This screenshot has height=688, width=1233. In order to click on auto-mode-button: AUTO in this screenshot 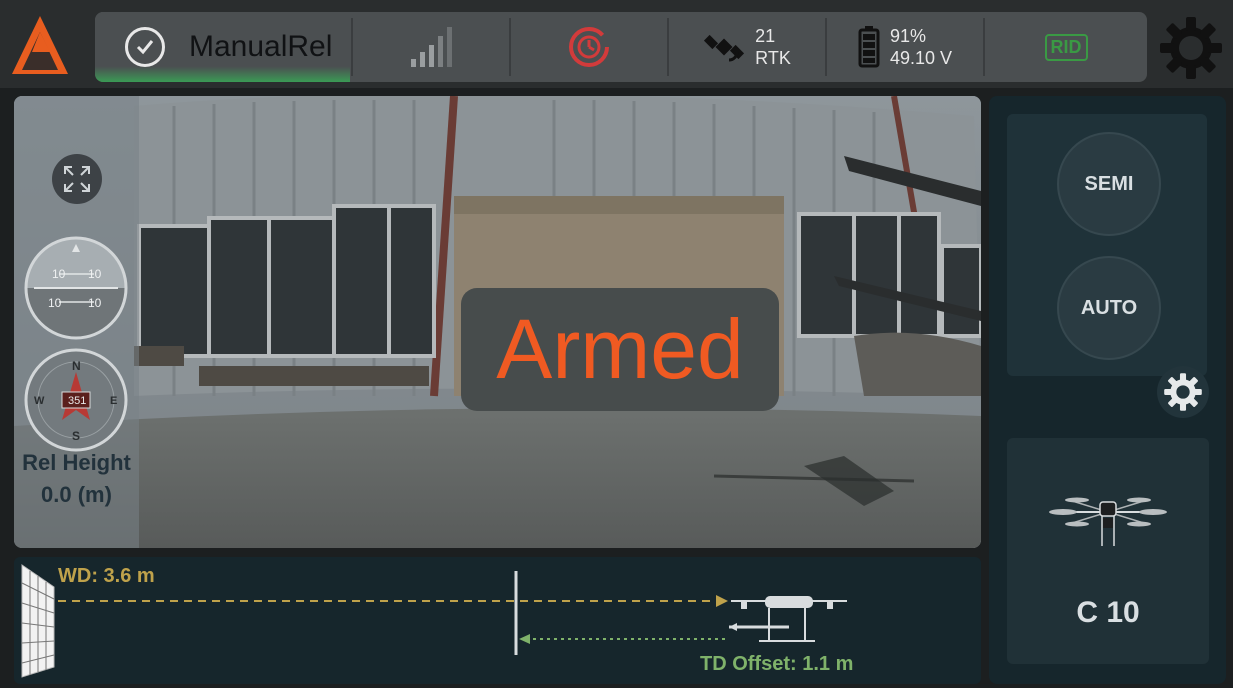, I will do `click(1109, 308)`.